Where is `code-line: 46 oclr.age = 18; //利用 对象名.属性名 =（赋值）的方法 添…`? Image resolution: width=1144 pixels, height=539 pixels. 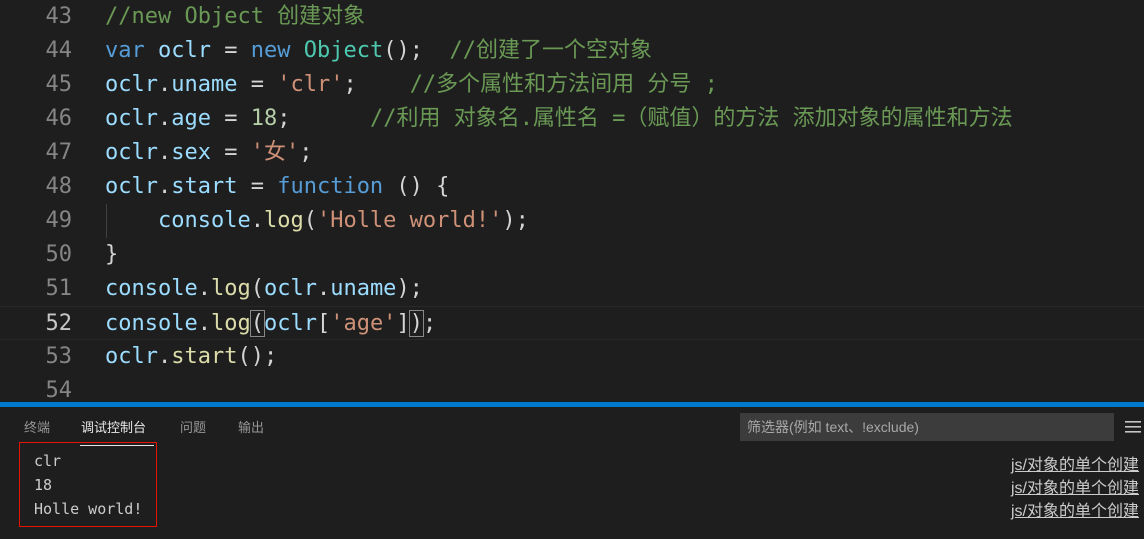
code-line: 46 oclr.age = 18; //利用 对象名.属性名 =（赋值）的方法 添… is located at coordinates (572, 119).